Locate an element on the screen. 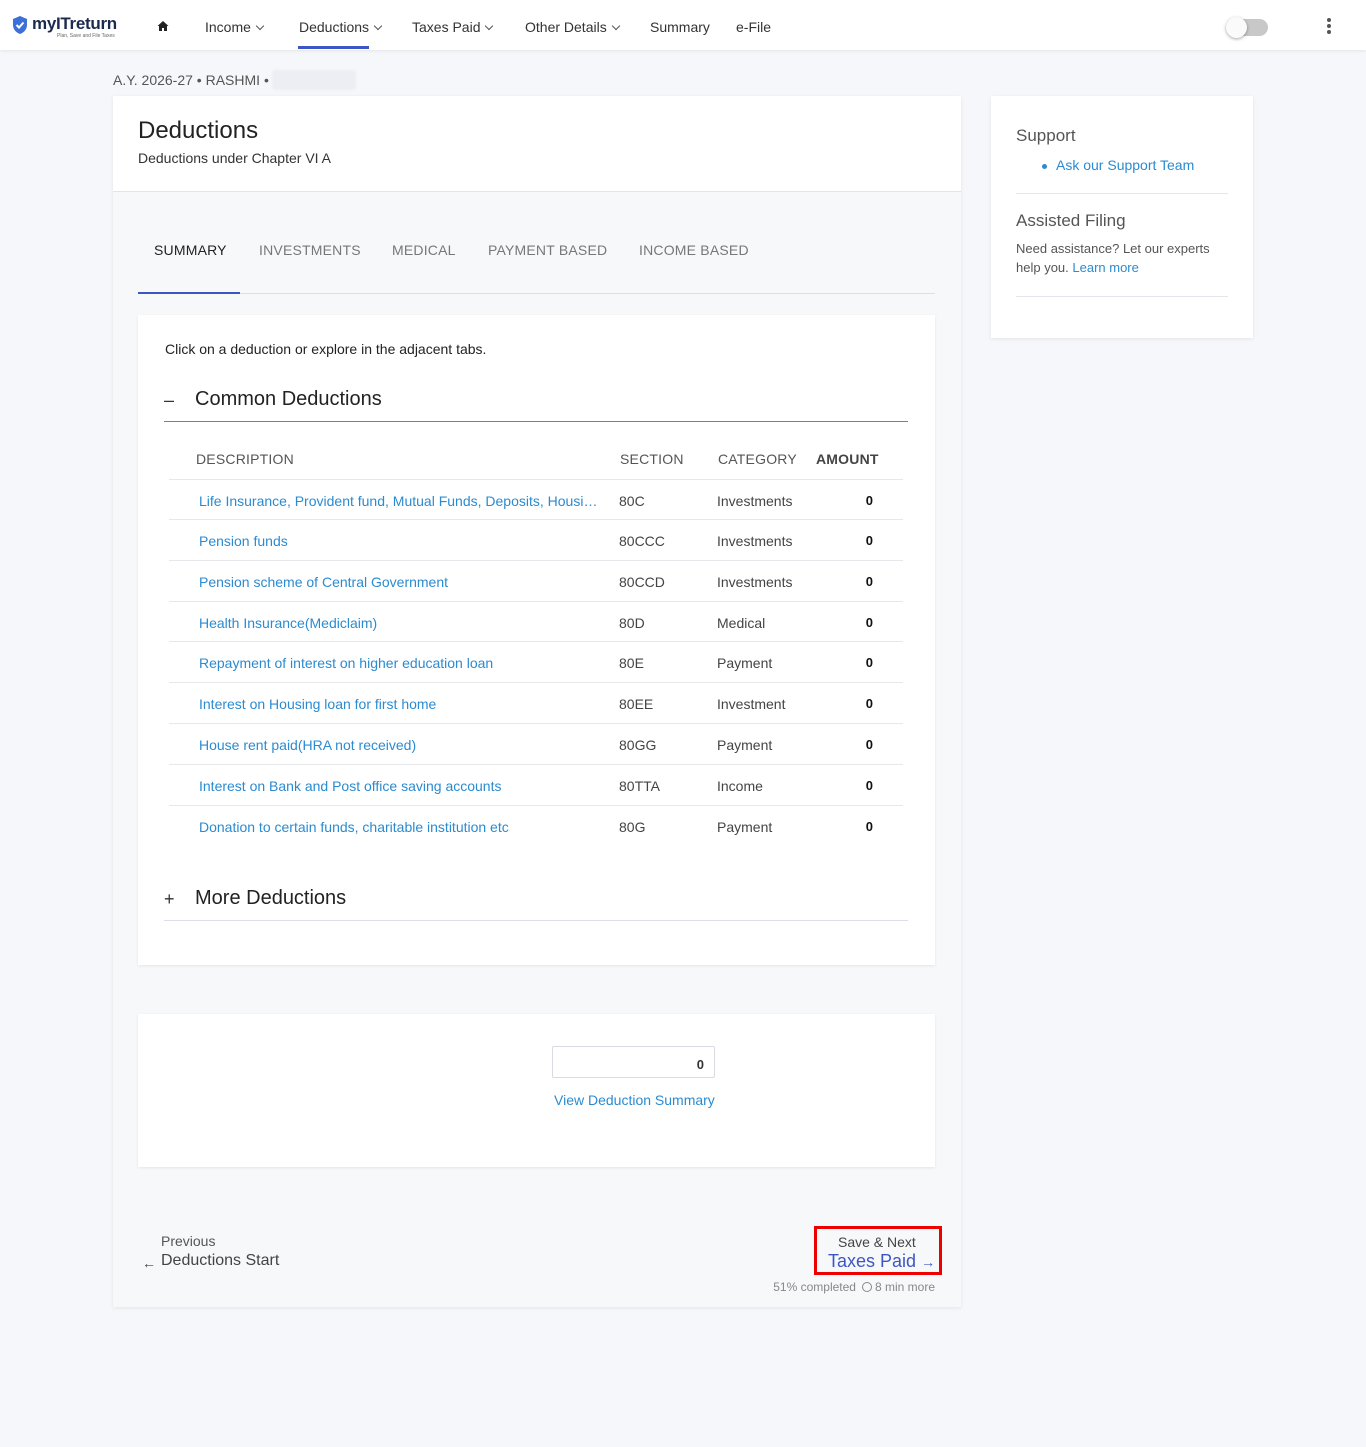 Image resolution: width=1366 pixels, height=1447 pixels. more-deductions-title: More Deductions is located at coordinates (271, 898).